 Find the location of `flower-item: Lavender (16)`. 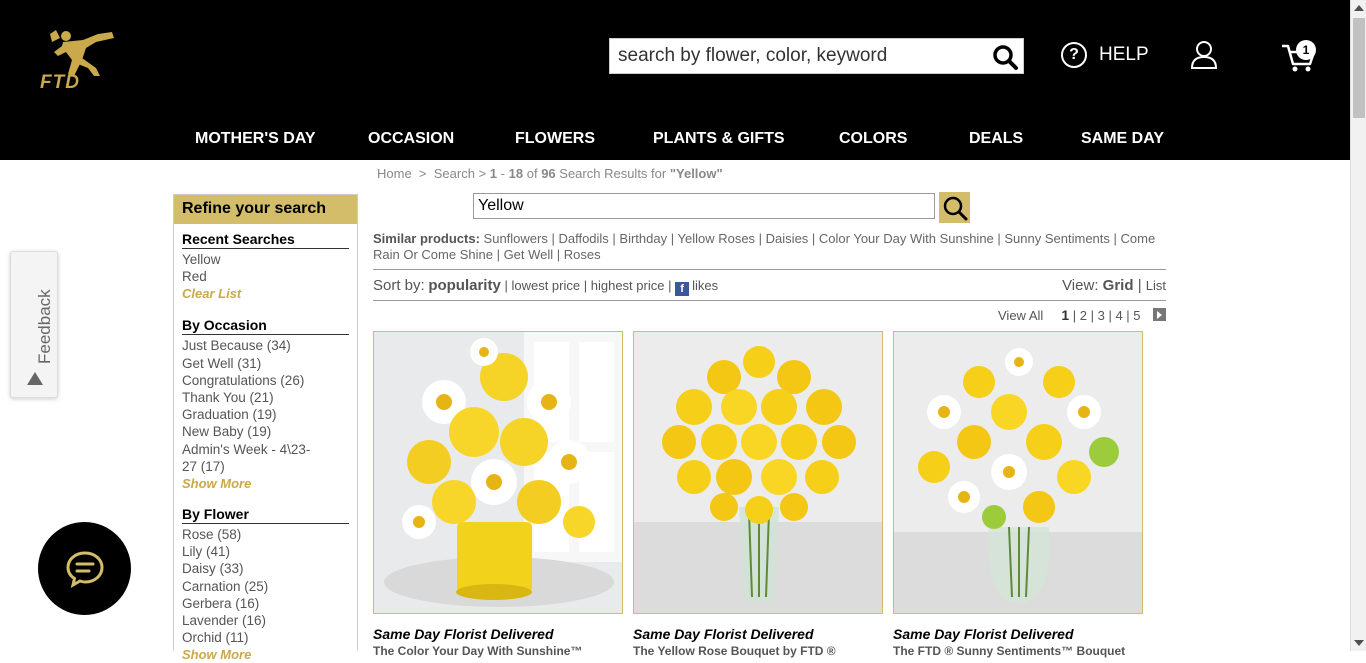

flower-item: Lavender (16) is located at coordinates (265, 620).